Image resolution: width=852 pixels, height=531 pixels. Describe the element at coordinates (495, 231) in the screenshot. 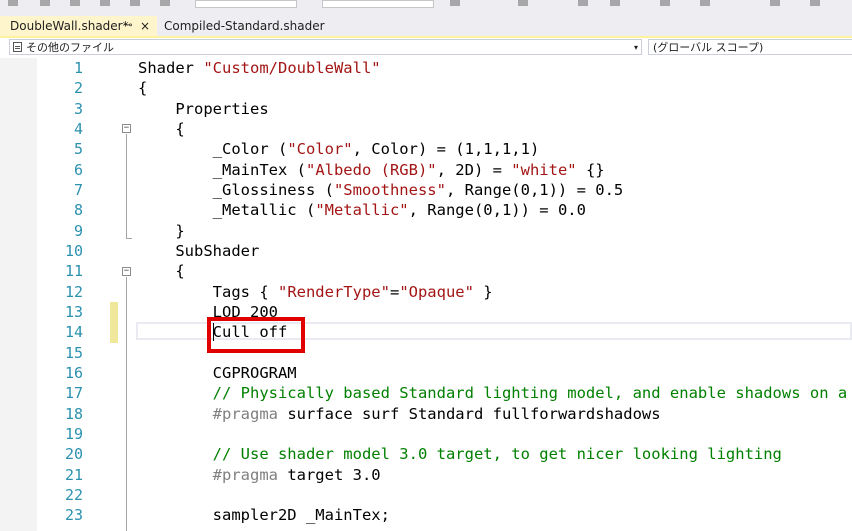

I see `code-line: }` at that location.